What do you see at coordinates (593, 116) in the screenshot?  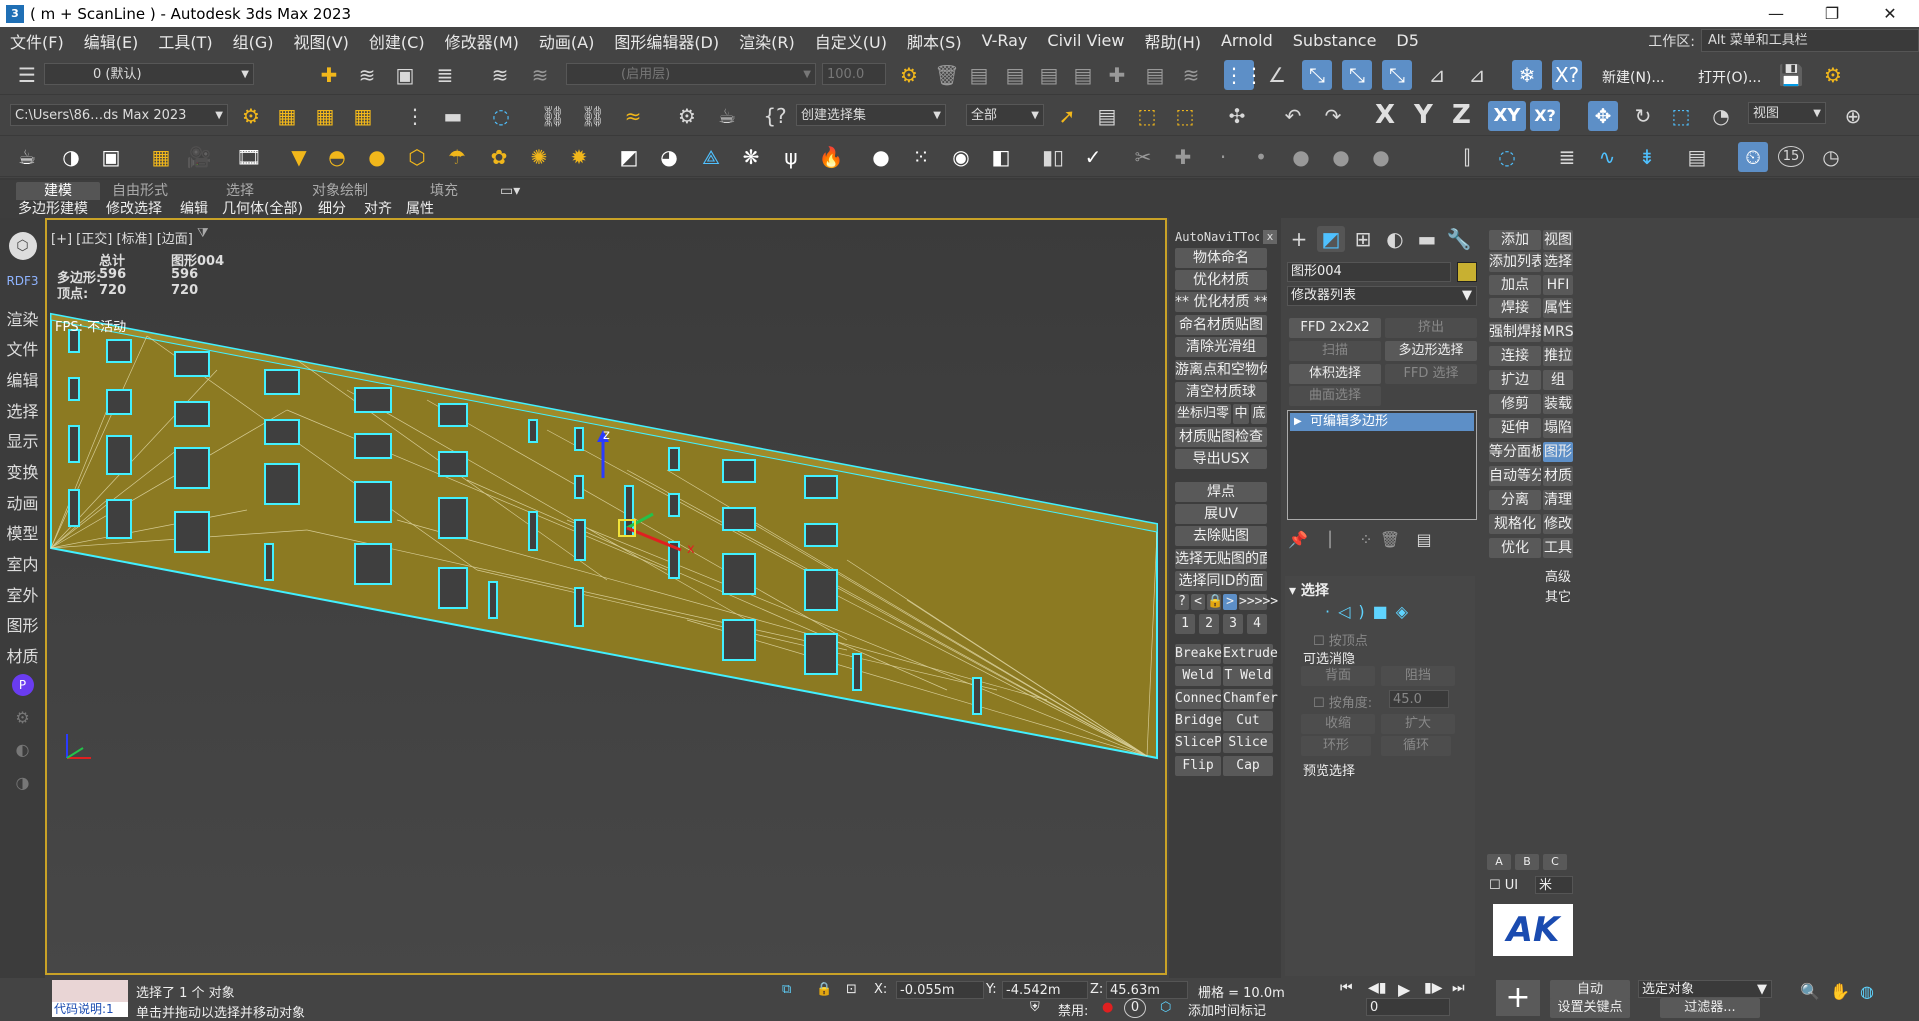 I see `unlink-icon: ⛓` at bounding box center [593, 116].